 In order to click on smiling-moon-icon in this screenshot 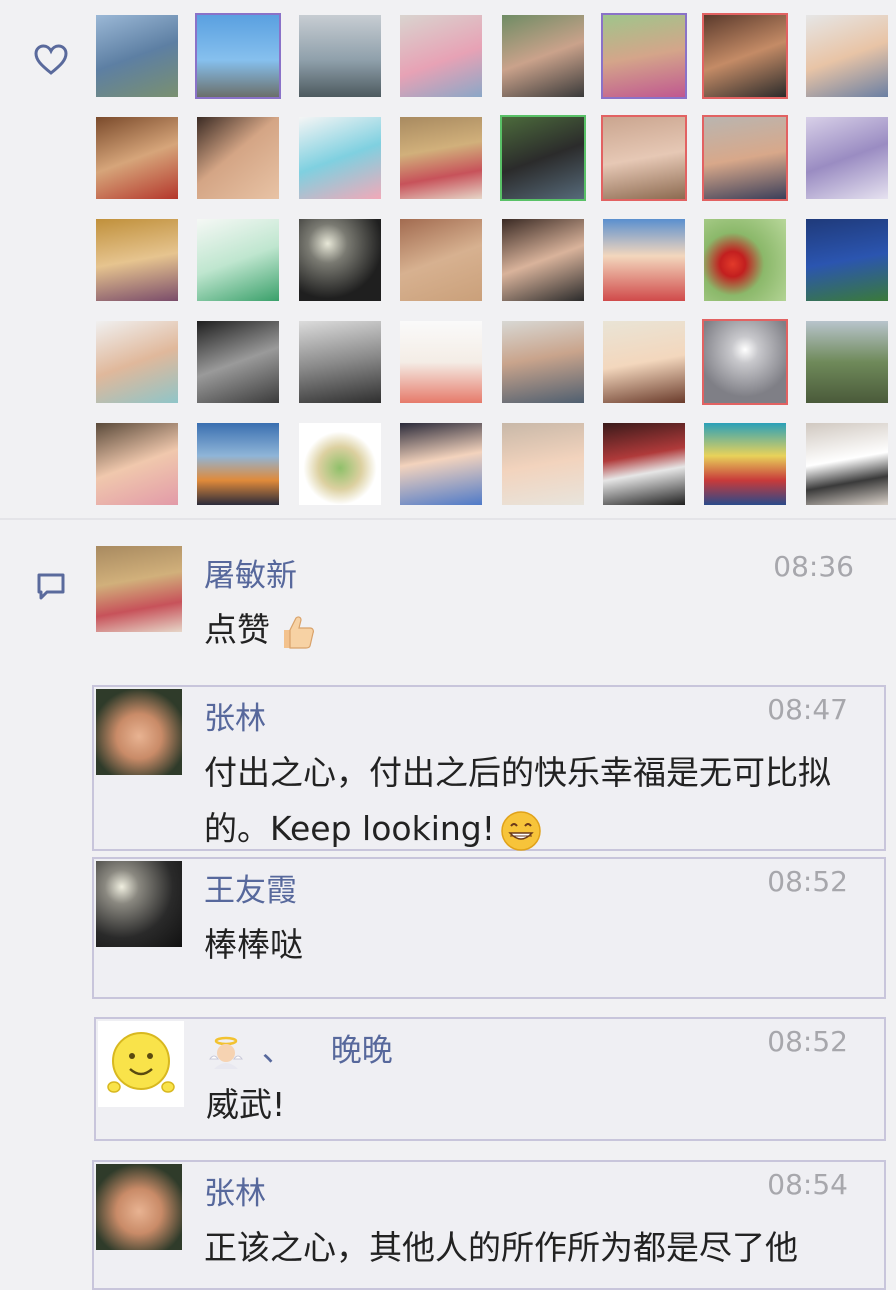, I will do `click(141, 1062)`.